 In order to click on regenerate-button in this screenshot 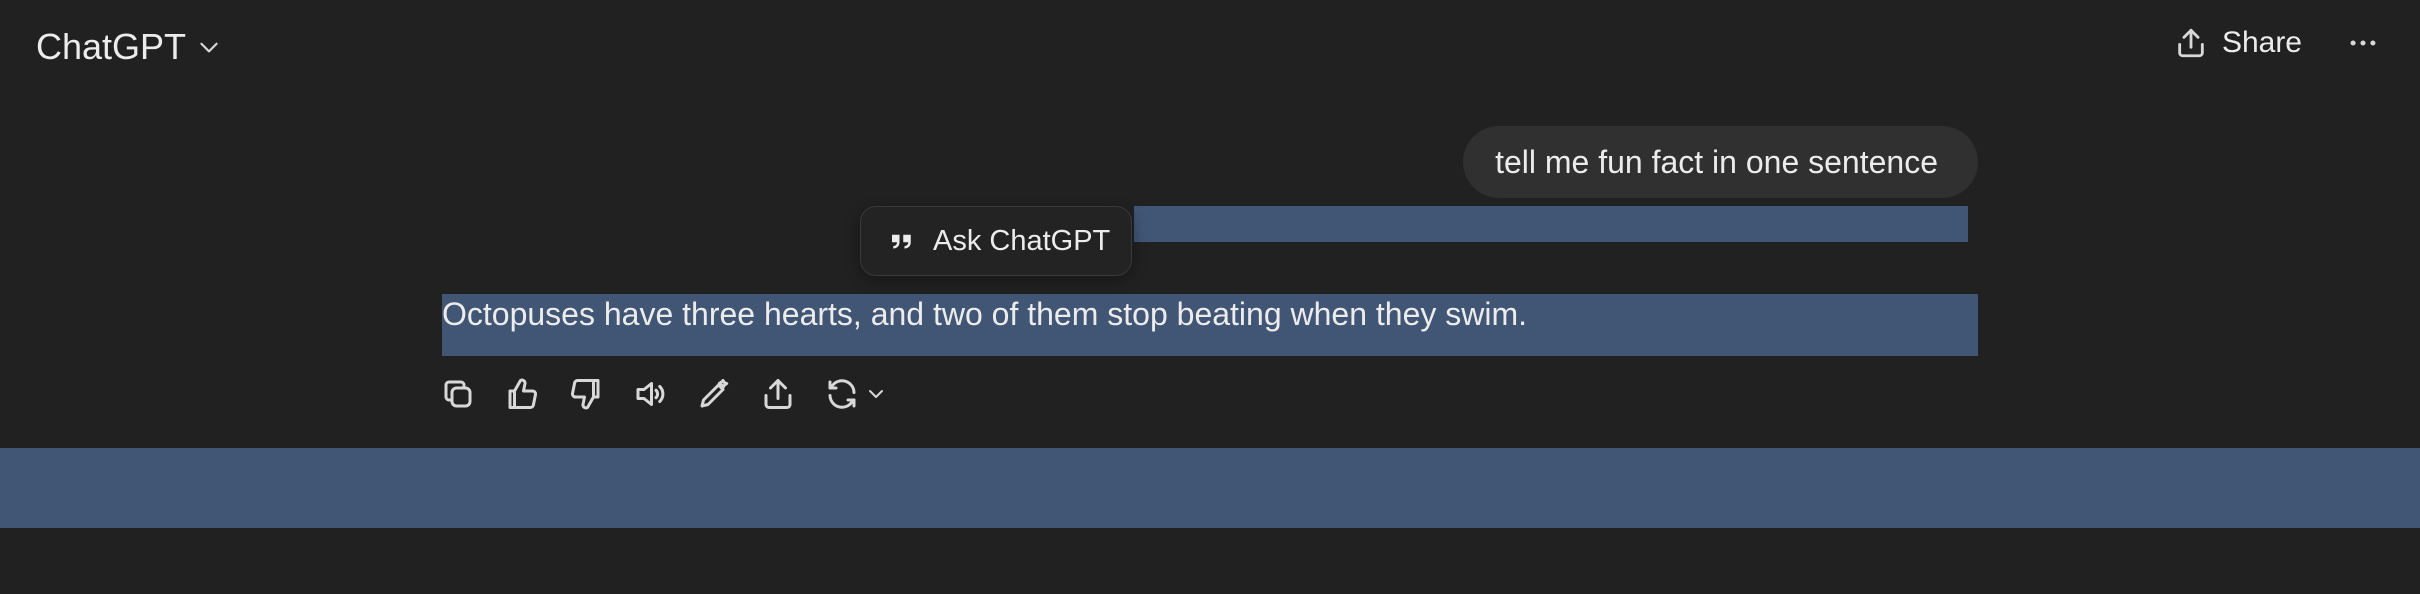, I will do `click(856, 394)`.